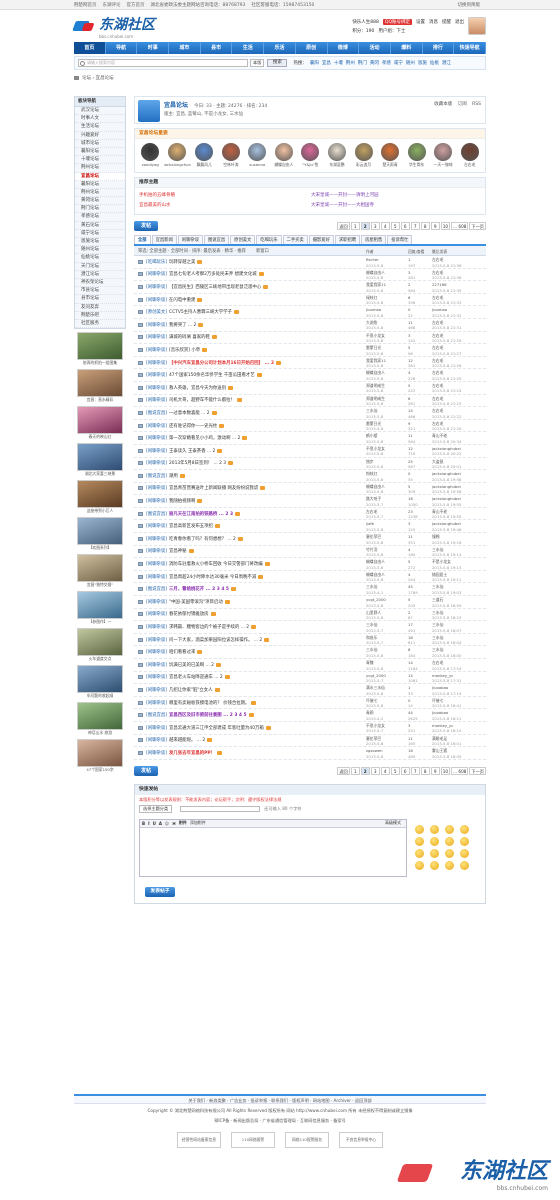 The image size is (560, 1200). Describe the element at coordinates (374, 703) in the screenshot. I see `thread-author: 吓摧七 2013-5-8` at that location.